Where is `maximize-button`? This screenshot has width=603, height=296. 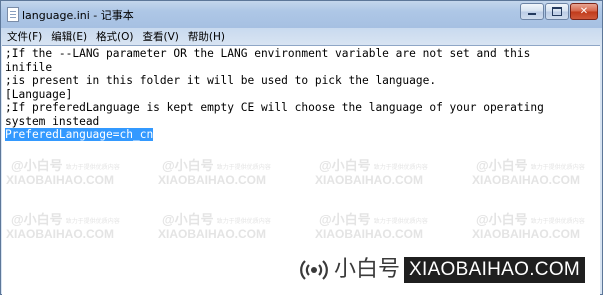
maximize-button is located at coordinates (557, 11).